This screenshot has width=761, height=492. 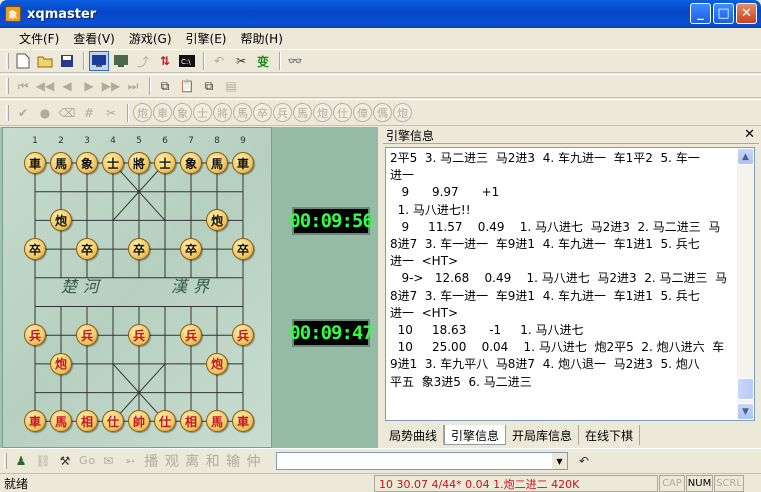 I want to click on toolbar-edit: ✔ ● ⌫ # ✂ 炮 車 象 士 將 馬 卒 兵 馬 炮 仕 俥 傌 炮, so click(x=380, y=112).